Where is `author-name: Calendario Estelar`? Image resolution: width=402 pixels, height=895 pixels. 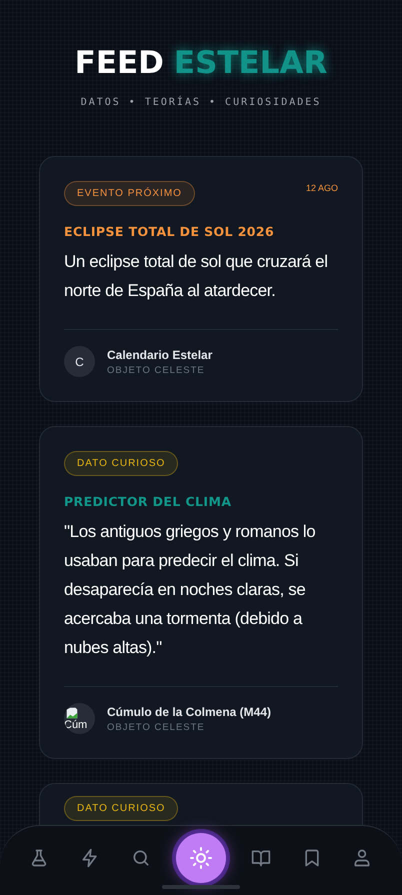
author-name: Calendario Estelar is located at coordinates (159, 355).